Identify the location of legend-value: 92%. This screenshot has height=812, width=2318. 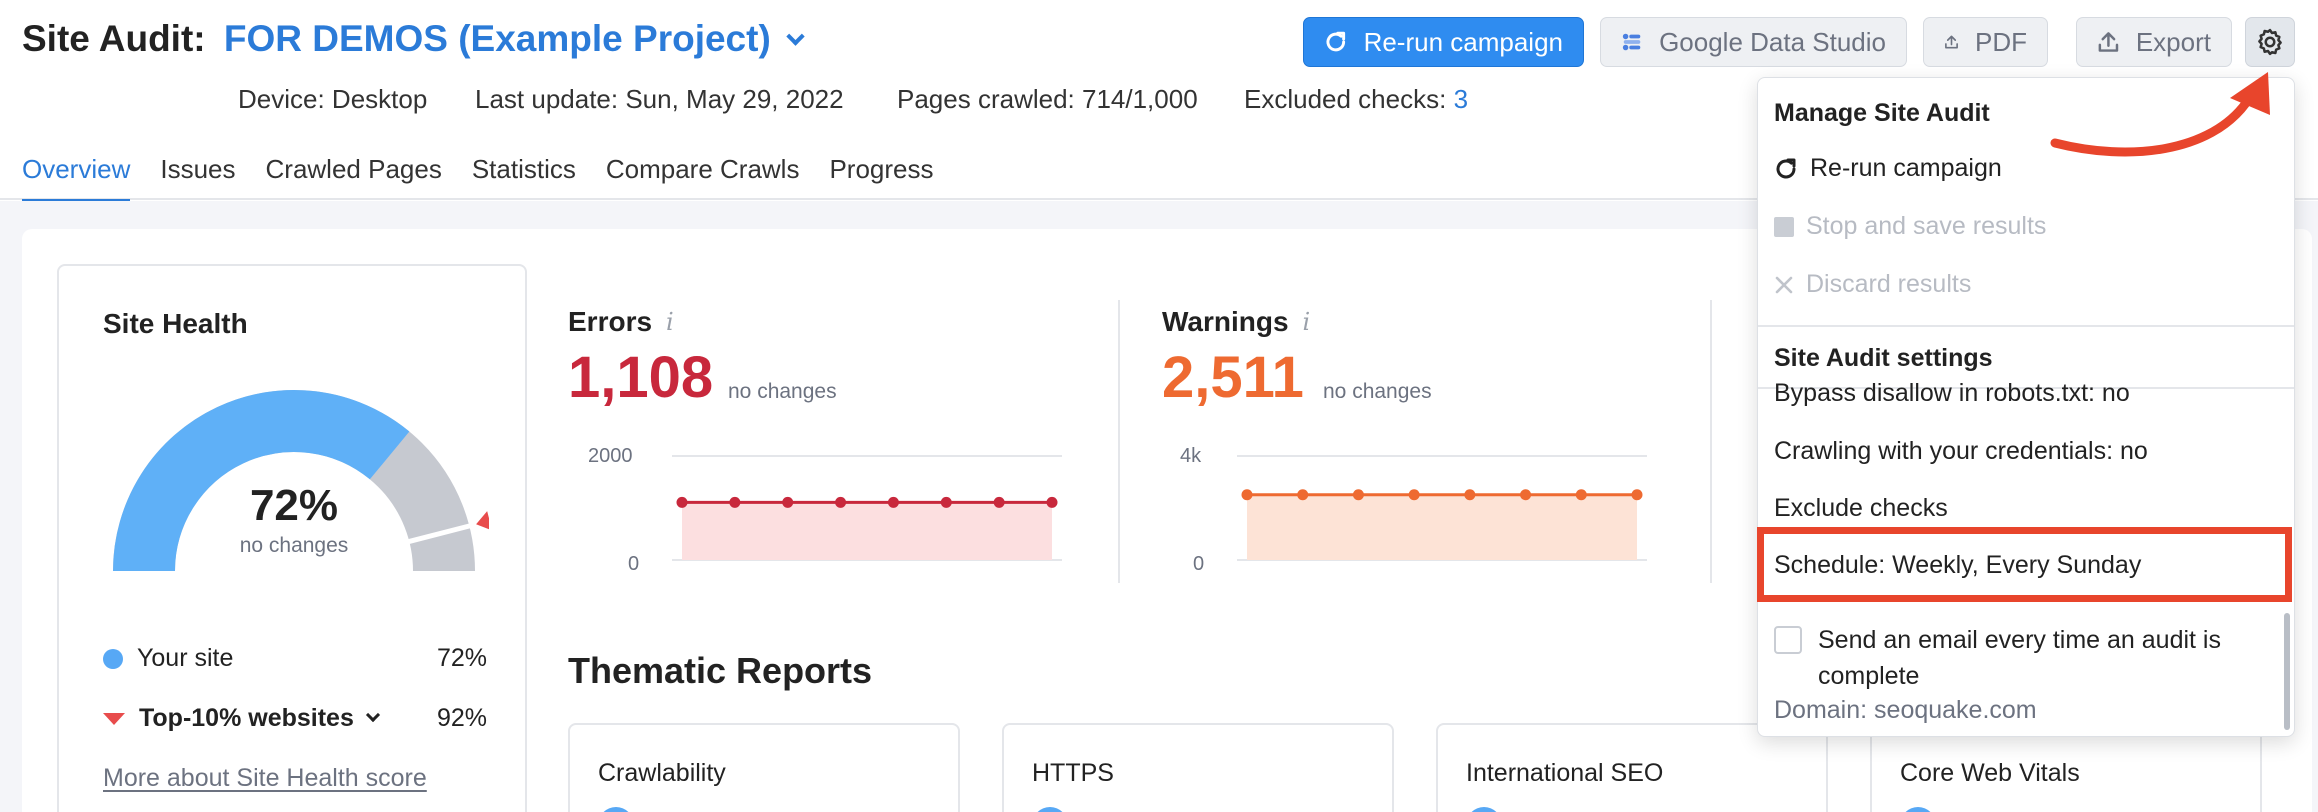
(461, 718).